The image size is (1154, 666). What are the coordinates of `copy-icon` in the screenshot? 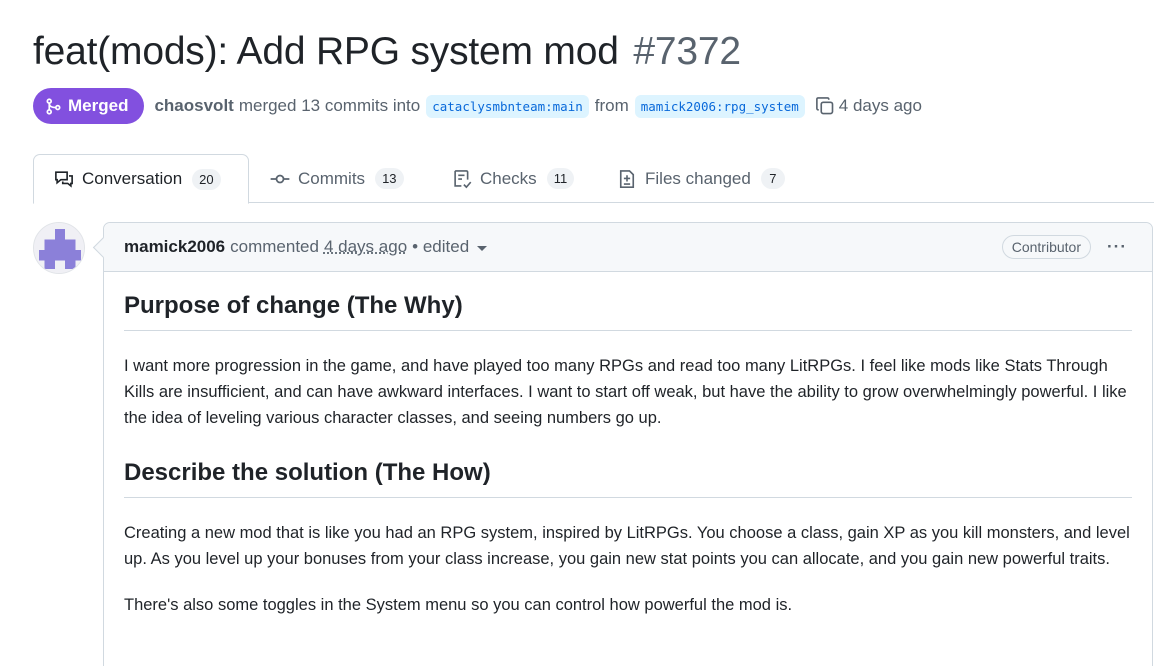 It's located at (825, 106).